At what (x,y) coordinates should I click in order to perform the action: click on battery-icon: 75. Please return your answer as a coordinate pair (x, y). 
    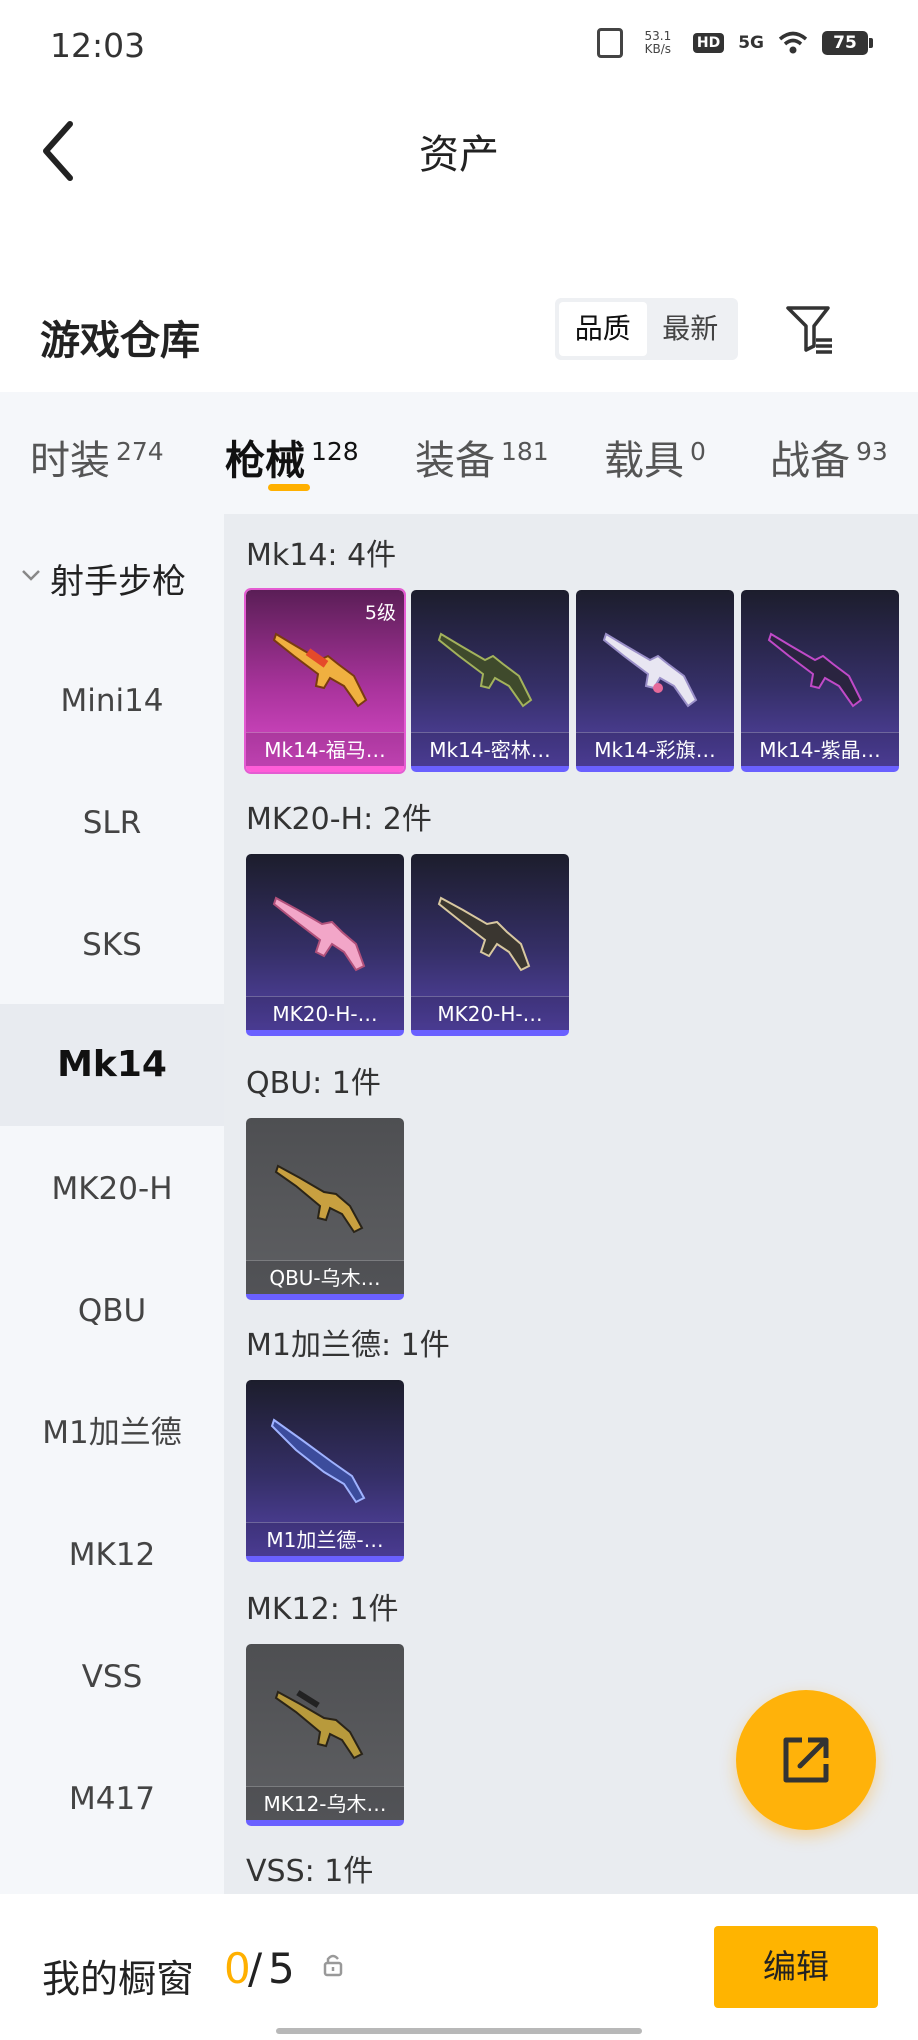
    Looking at the image, I should click on (847, 43).